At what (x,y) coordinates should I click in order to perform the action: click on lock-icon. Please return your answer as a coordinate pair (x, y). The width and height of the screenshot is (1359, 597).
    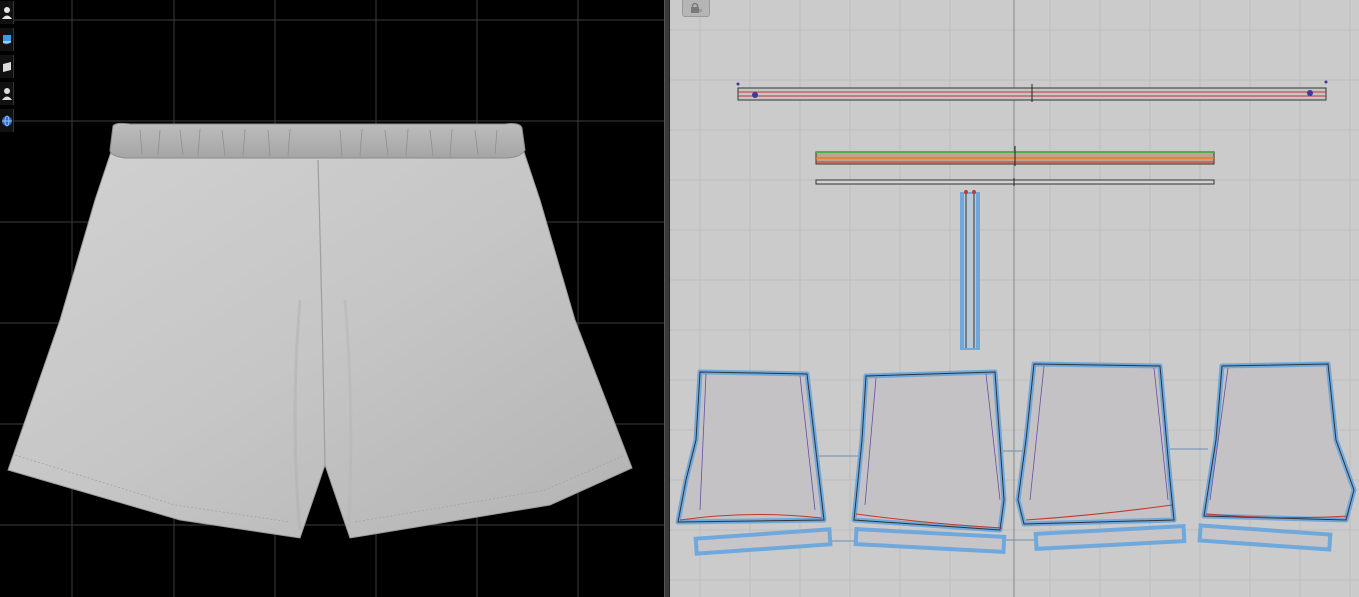
    Looking at the image, I should click on (696, 7).